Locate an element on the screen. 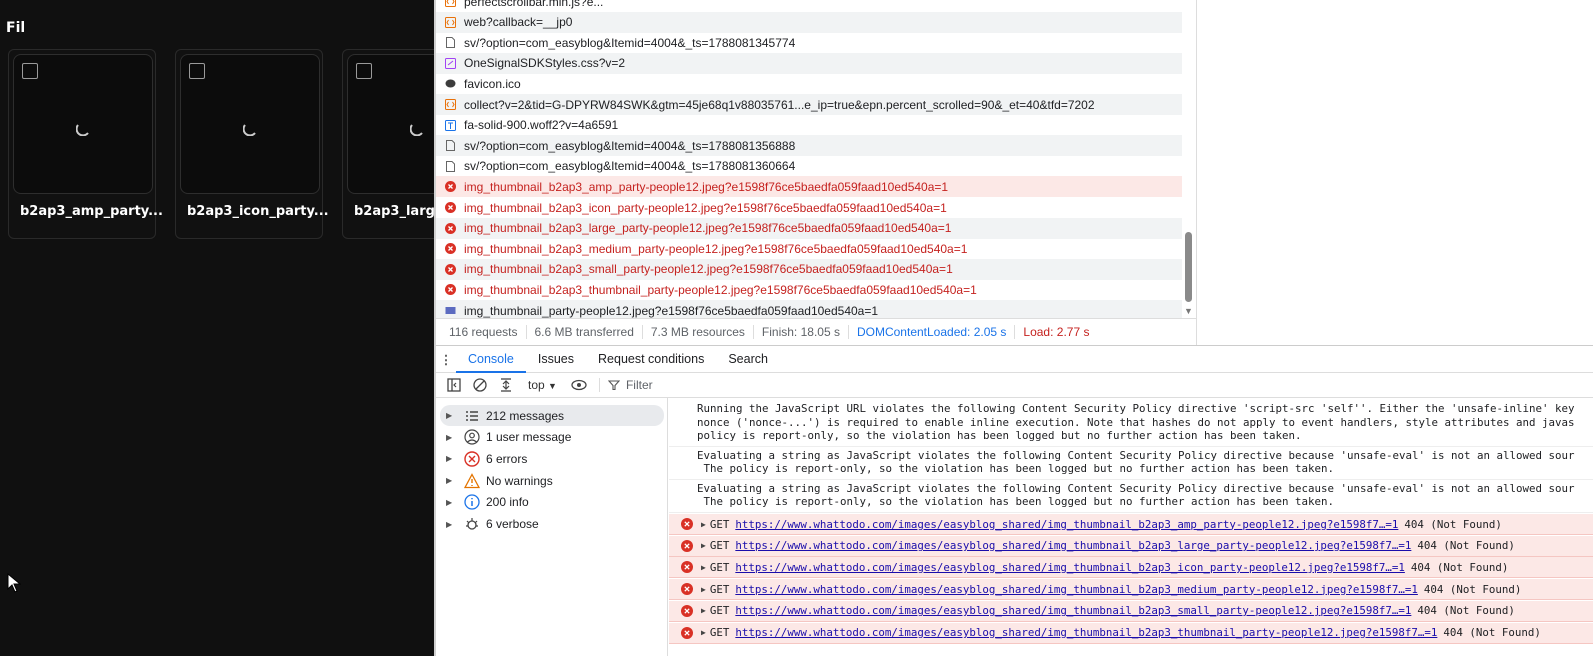  scrollbar-thumb is located at coordinates (1188, 267).